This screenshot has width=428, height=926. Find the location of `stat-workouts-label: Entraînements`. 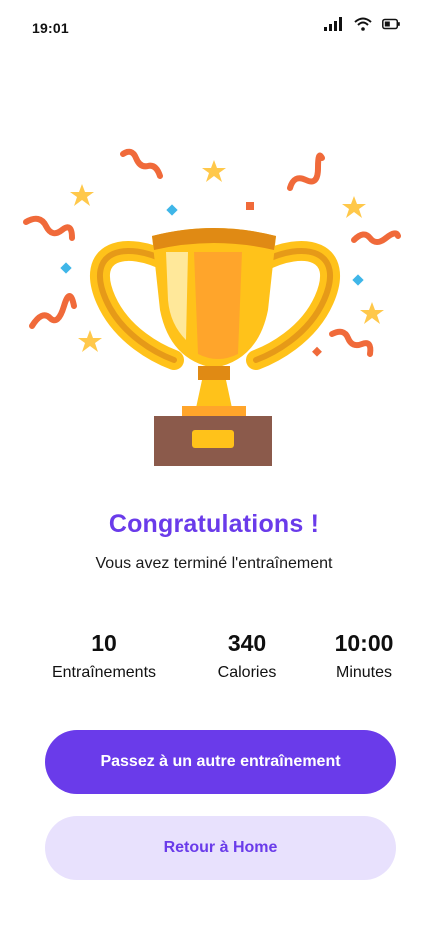

stat-workouts-label: Entraînements is located at coordinates (104, 672).